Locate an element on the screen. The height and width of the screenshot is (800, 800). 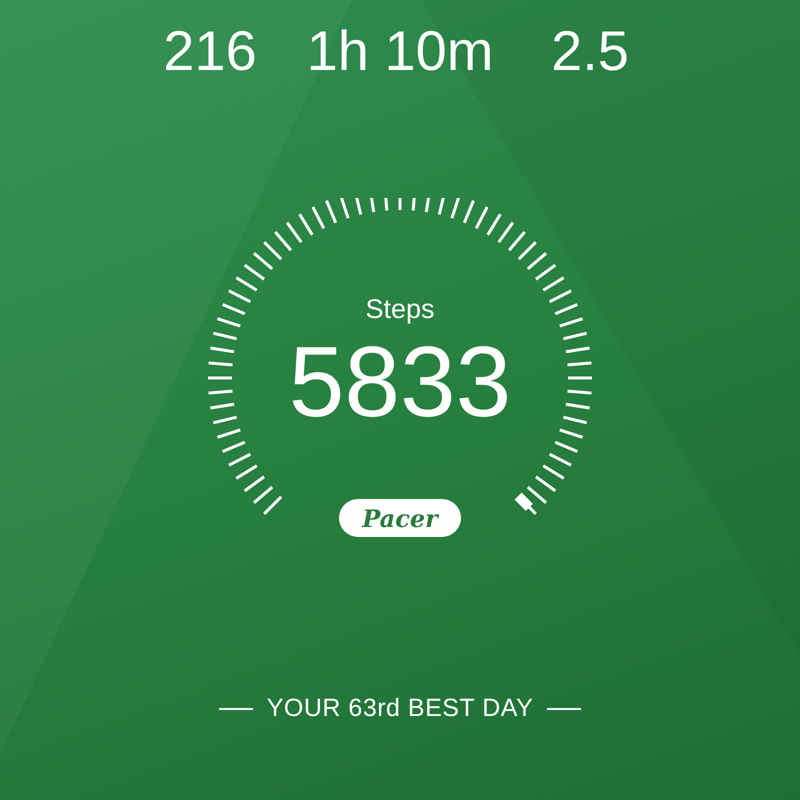
steps-count: 5833 is located at coordinates (400, 382).